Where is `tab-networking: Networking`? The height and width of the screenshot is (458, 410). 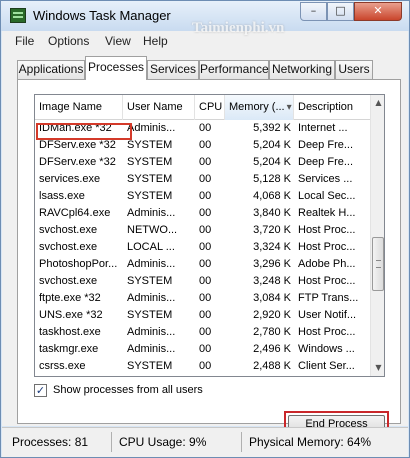 tab-networking: Networking is located at coordinates (302, 69).